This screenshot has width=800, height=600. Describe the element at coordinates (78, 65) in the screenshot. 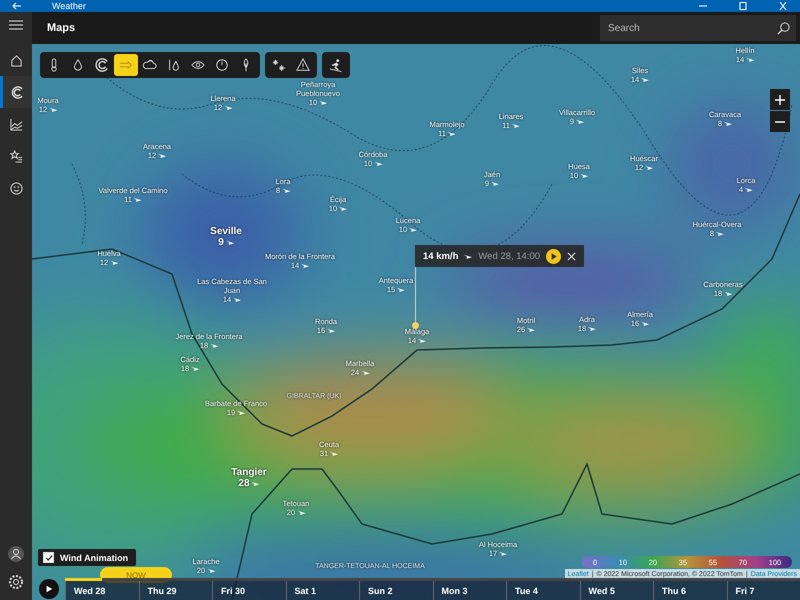

I see `precipitation-icon` at that location.